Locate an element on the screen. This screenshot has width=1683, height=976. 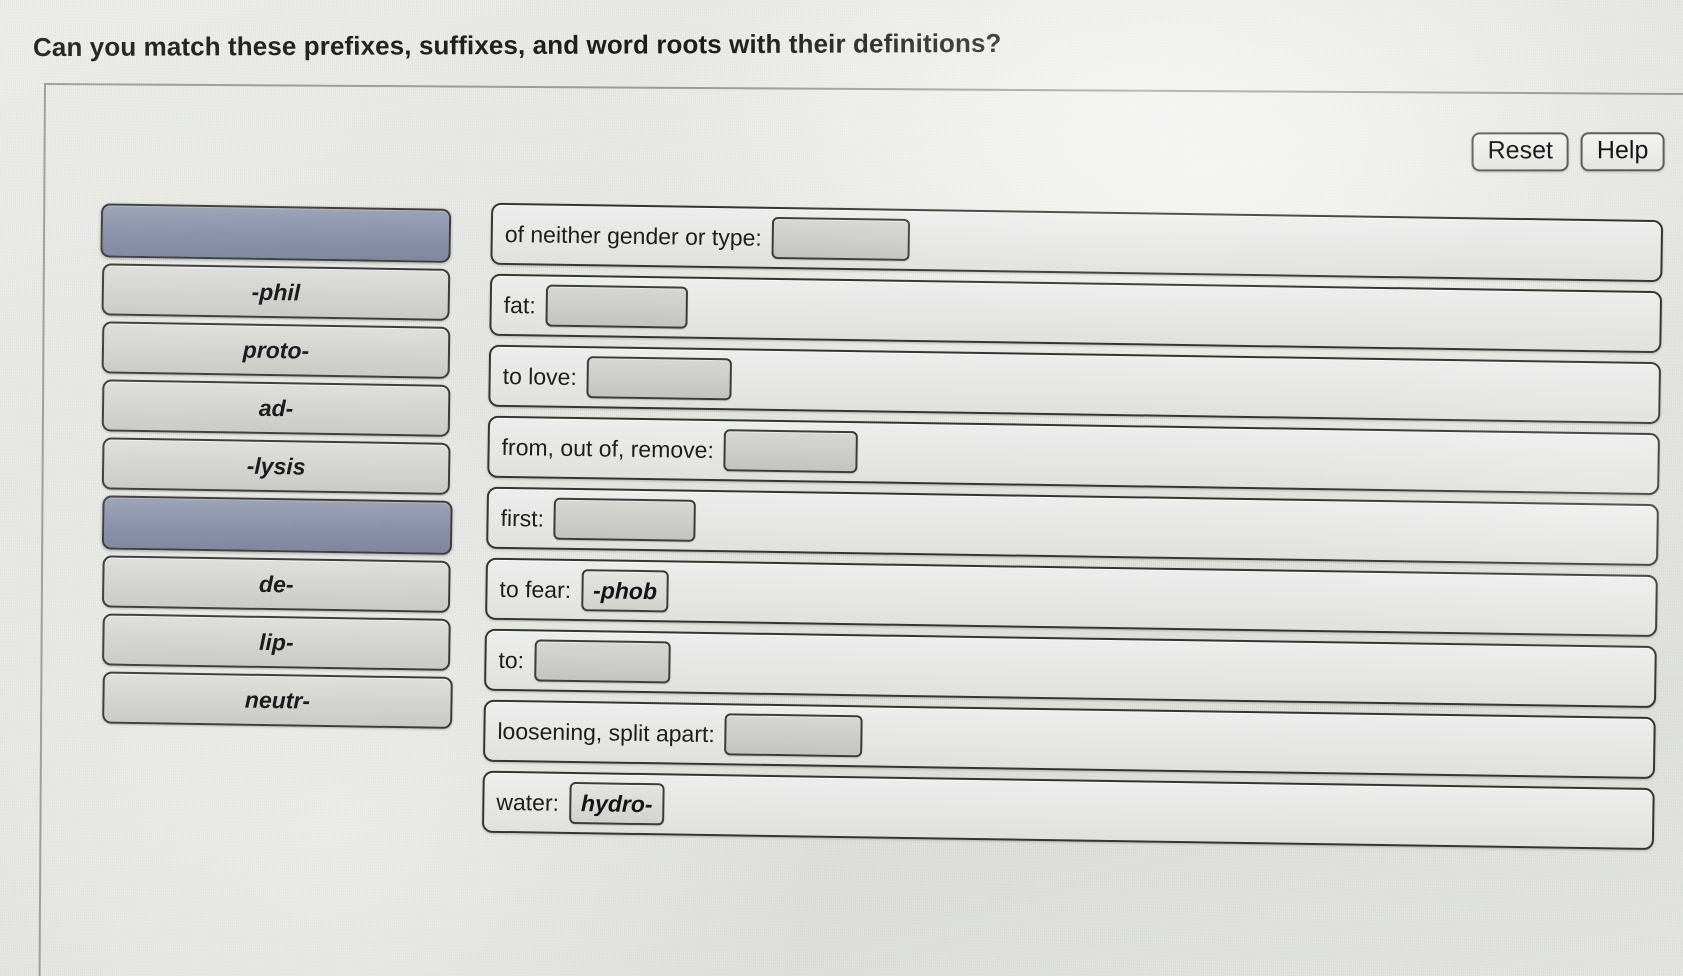
tile-label: neutr- is located at coordinates (277, 700).